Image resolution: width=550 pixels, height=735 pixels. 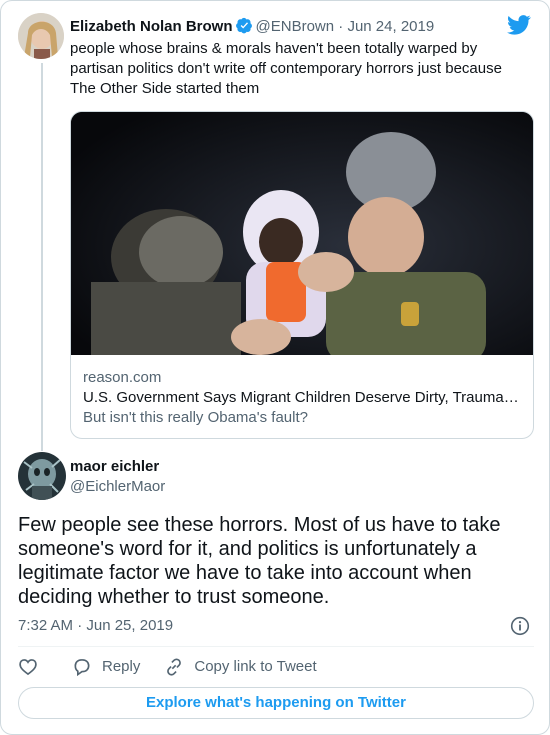 What do you see at coordinates (174, 667) in the screenshot?
I see `link-icon` at bounding box center [174, 667].